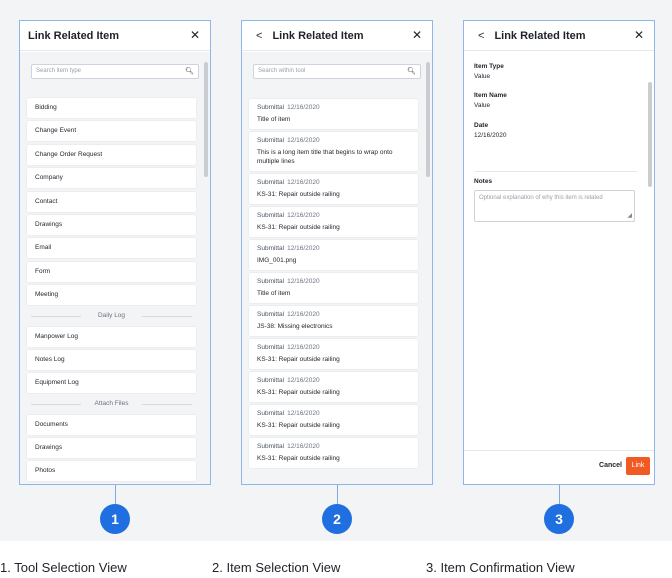 The width and height of the screenshot is (672, 578). What do you see at coordinates (111, 154) in the screenshot?
I see `tool-item: Change Order Request` at bounding box center [111, 154].